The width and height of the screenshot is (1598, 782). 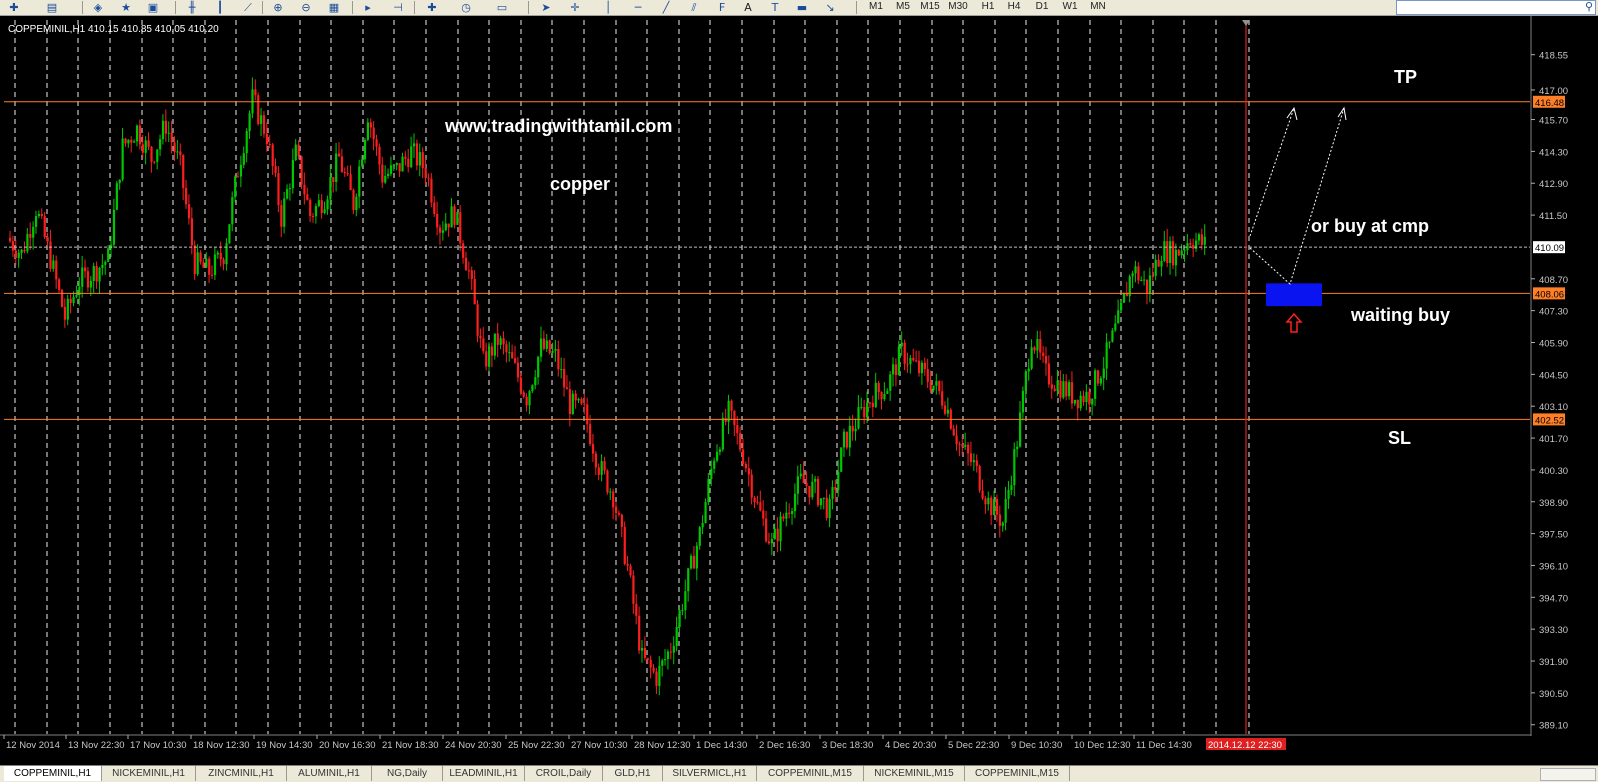 I want to click on tab-silvermicl-h1: SILVERMICL,H1, so click(x=710, y=773).